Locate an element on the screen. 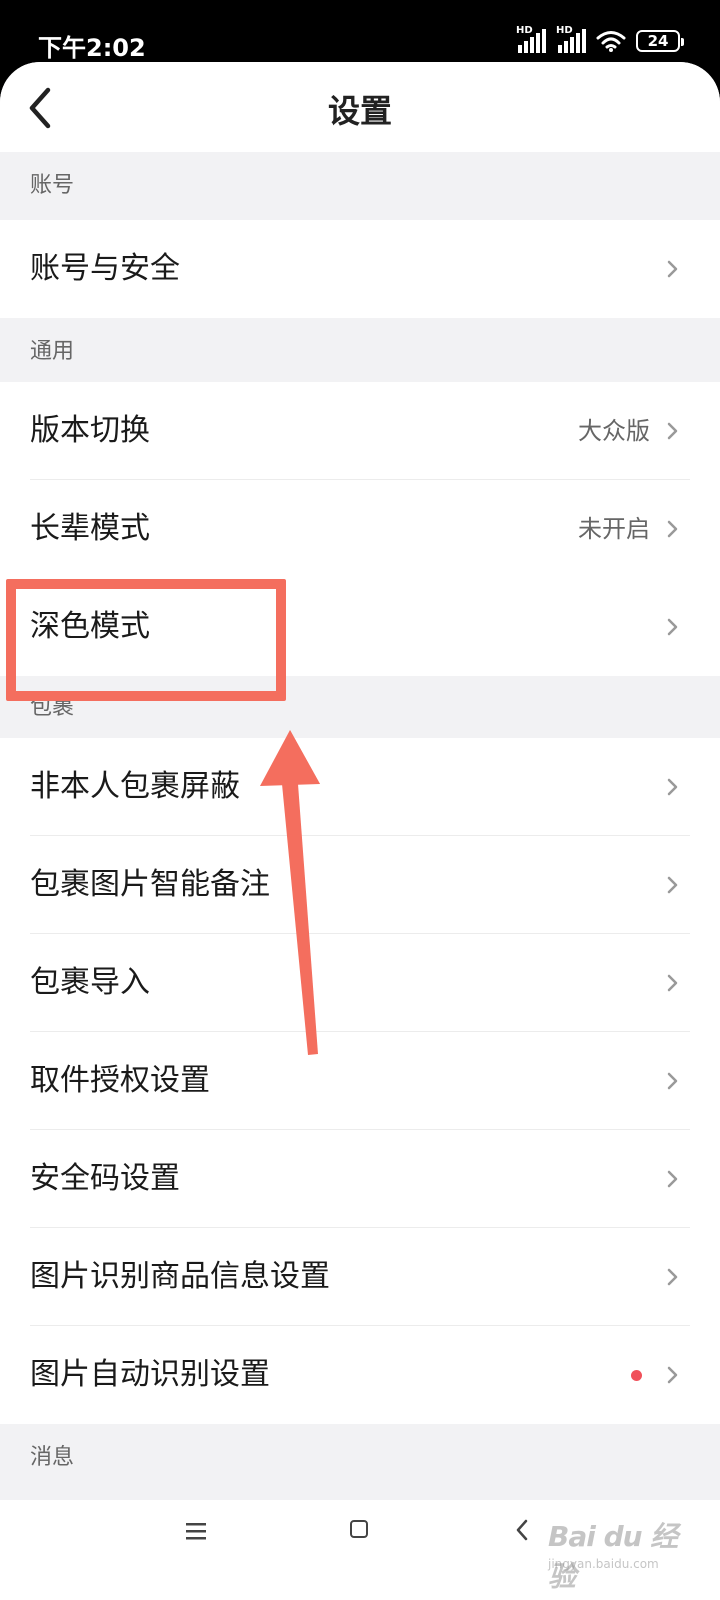 Image resolution: width=720 pixels, height=1600 pixels. settings-item-value: 未开启 is located at coordinates (614, 529).